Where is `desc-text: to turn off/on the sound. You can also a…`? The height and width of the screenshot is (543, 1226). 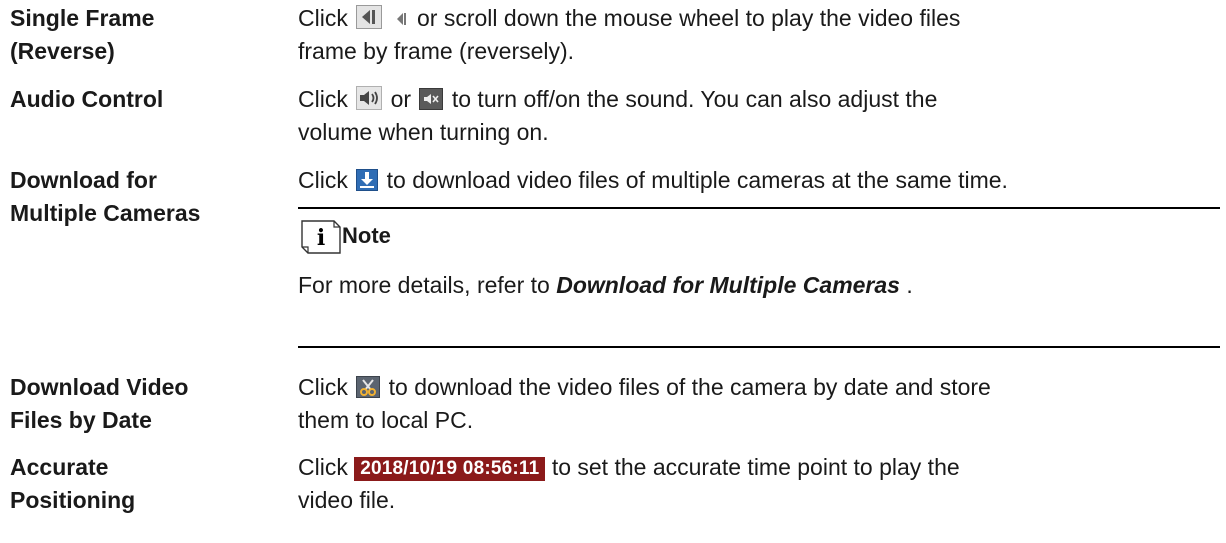
desc-text: to turn off/on the sound. You can also a… is located at coordinates (694, 99).